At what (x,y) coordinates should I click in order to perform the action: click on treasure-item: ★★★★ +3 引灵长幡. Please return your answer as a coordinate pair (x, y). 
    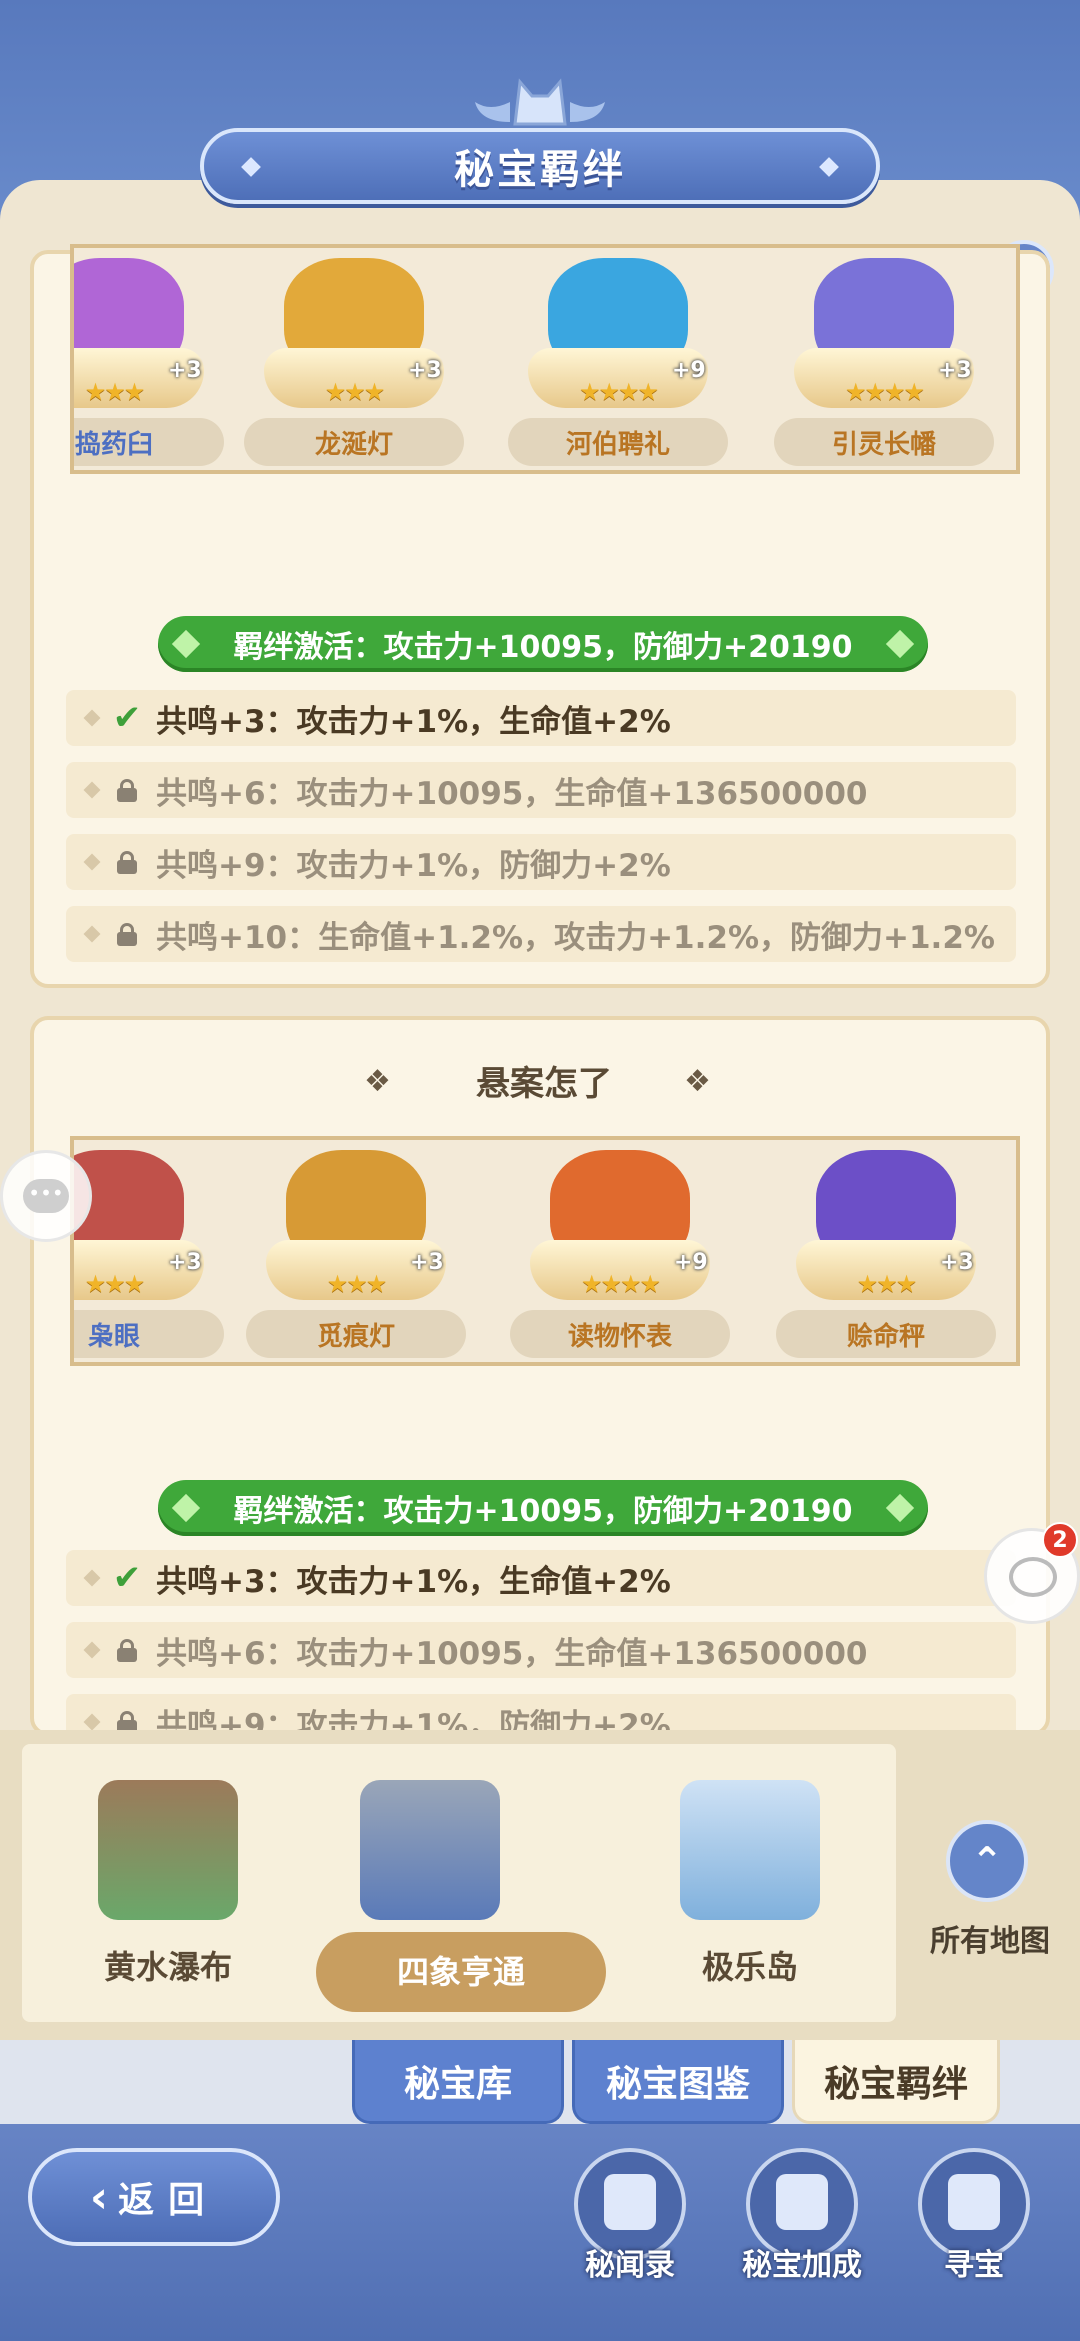
    Looking at the image, I should click on (884, 359).